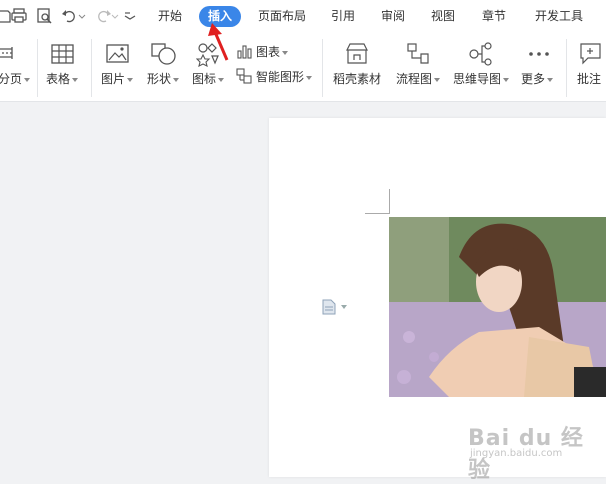 Image resolution: width=606 pixels, height=484 pixels. I want to click on undo-icon, so click(70, 16).